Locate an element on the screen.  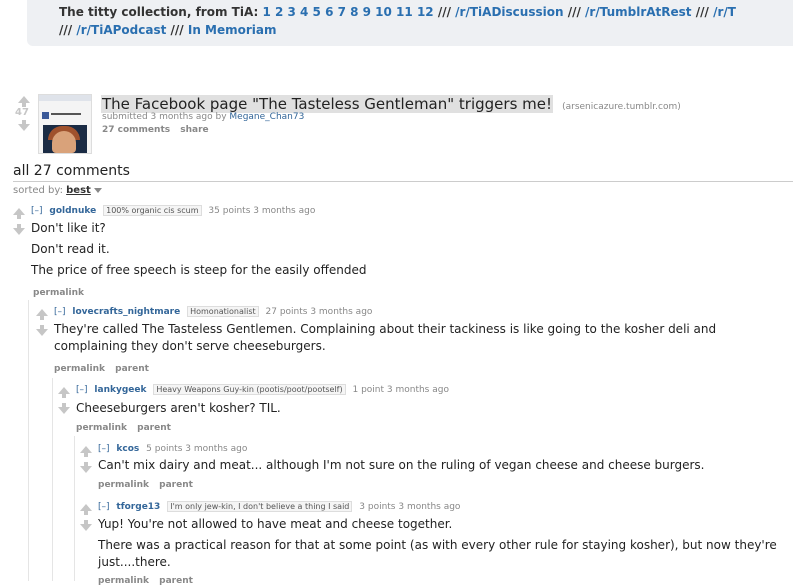
banner-line-2: /// /r/TiAPodcast /// In Memoriam is located at coordinates (168, 30).